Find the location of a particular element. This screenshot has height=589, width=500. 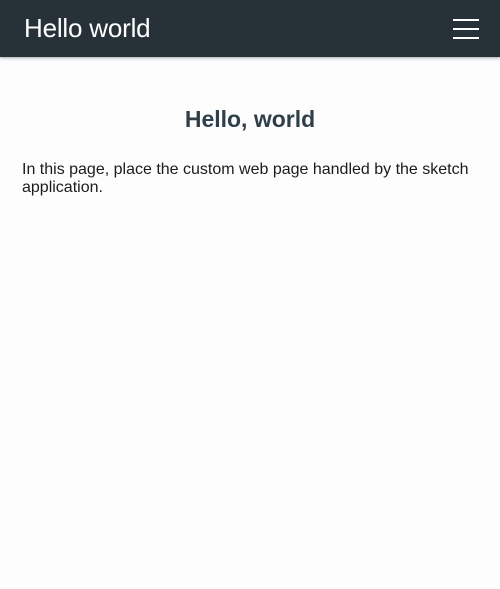

menu-bar-bottom is located at coordinates (466, 38).